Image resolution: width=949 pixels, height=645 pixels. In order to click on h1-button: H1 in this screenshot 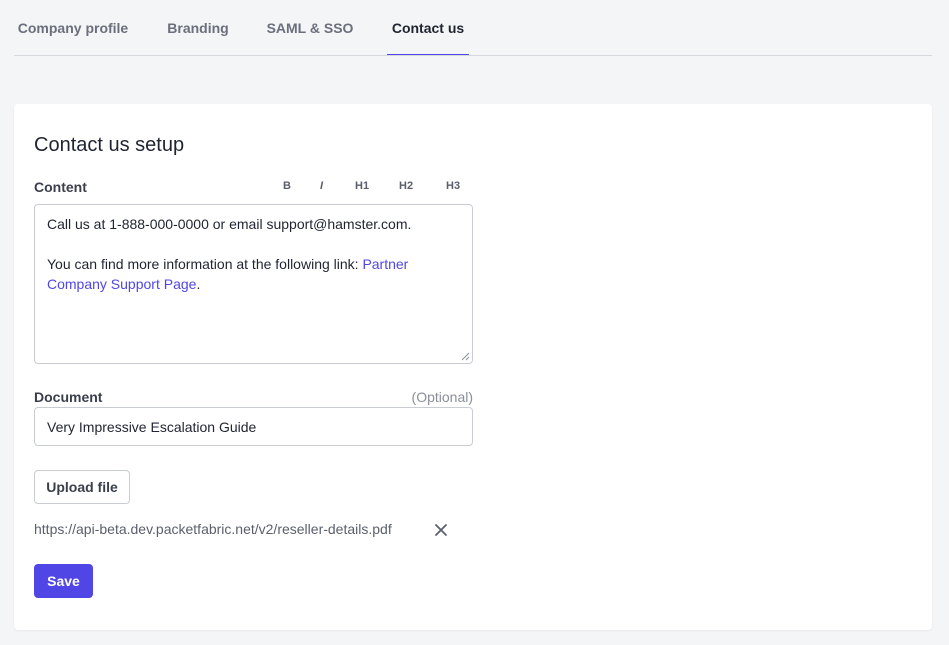, I will do `click(362, 186)`.